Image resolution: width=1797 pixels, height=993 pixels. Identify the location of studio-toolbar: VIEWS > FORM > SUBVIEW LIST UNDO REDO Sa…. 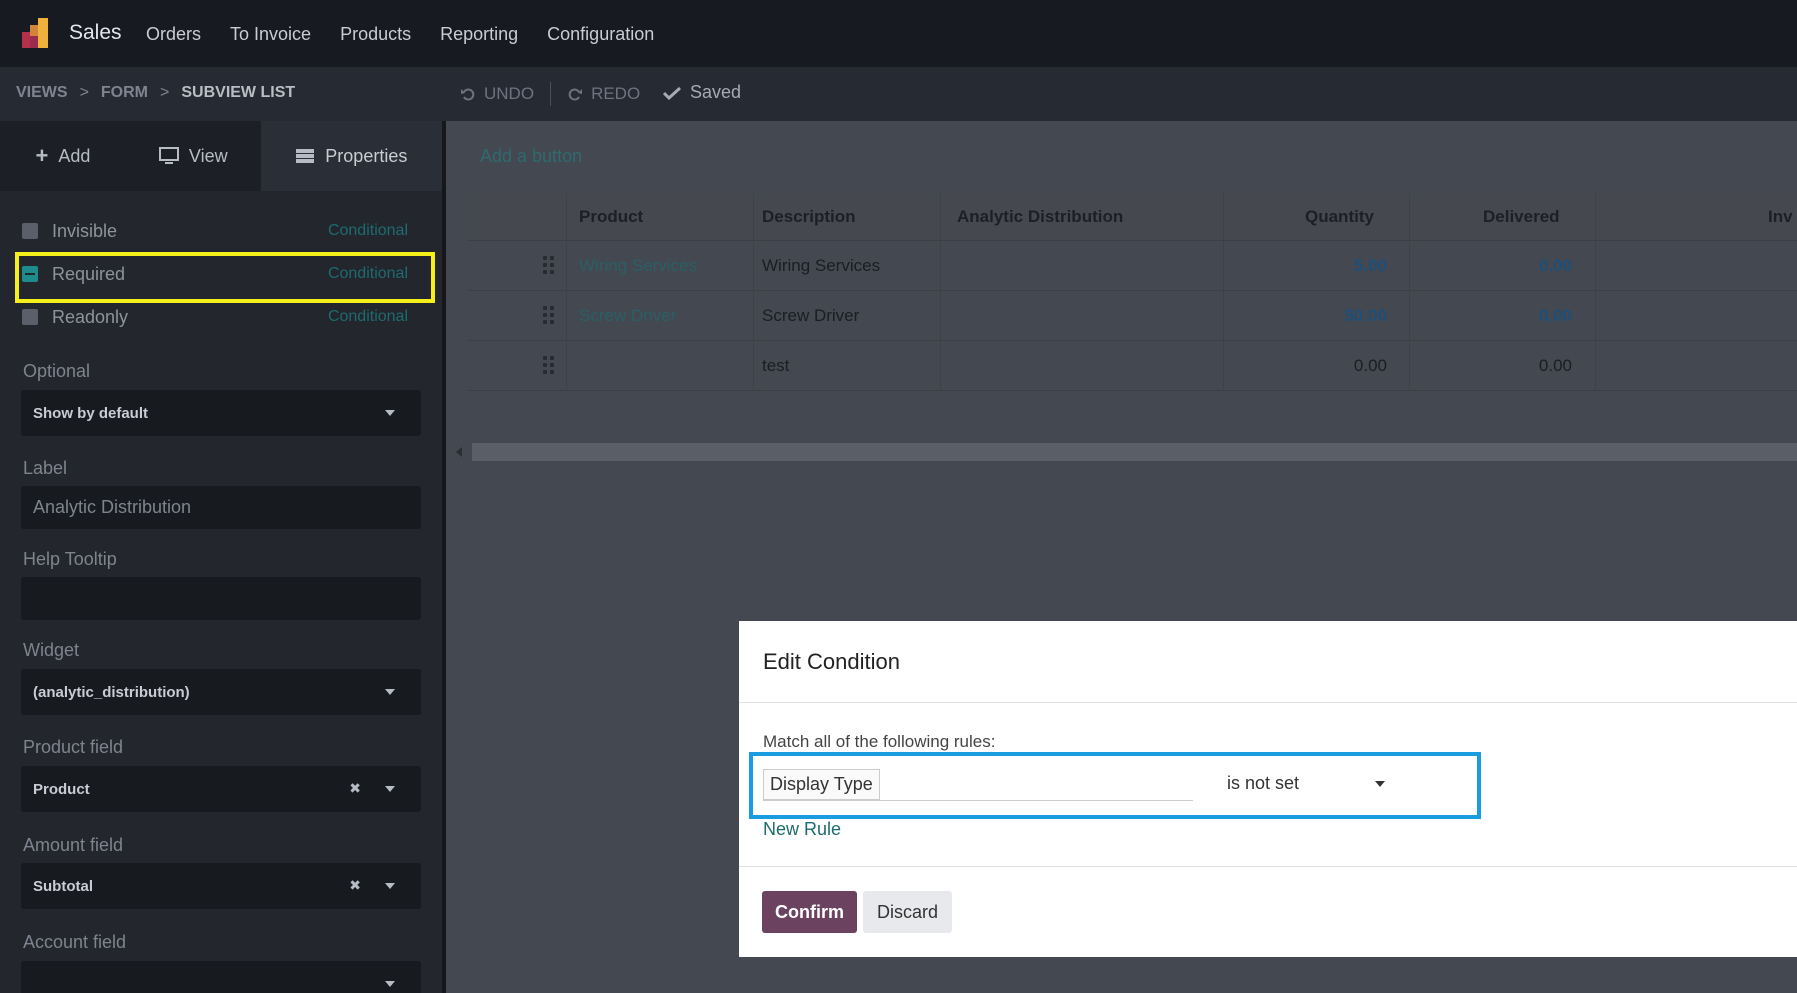
(898, 94).